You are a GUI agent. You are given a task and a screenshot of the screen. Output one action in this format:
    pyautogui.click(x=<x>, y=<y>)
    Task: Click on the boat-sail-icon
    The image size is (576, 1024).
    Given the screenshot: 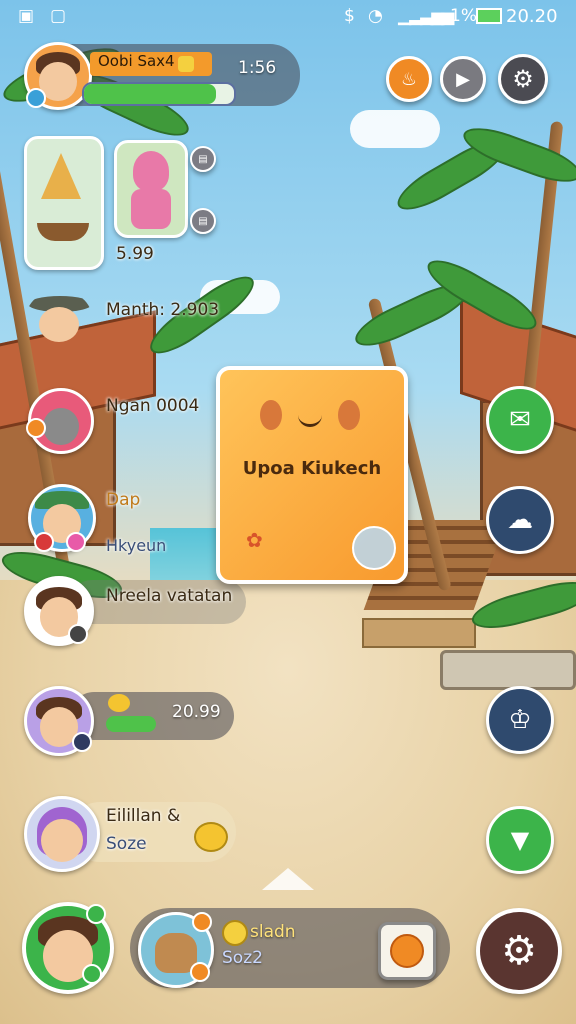 What is the action you would take?
    pyautogui.click(x=61, y=176)
    